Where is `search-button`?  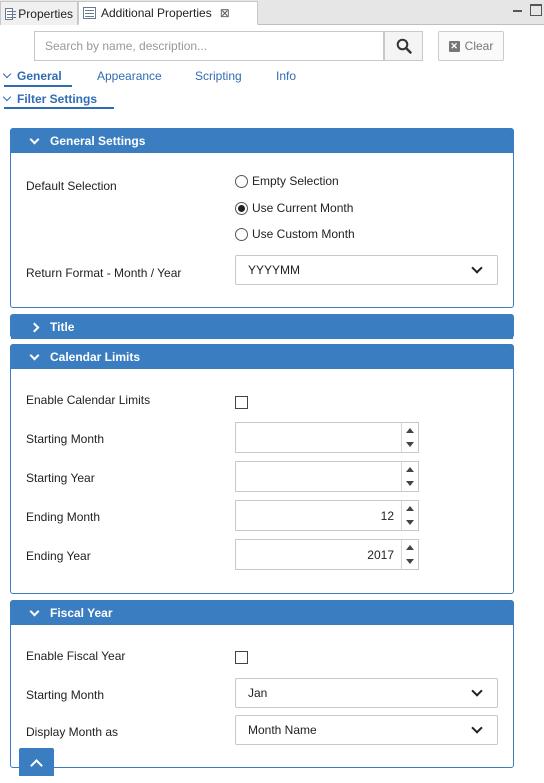
search-button is located at coordinates (403, 46).